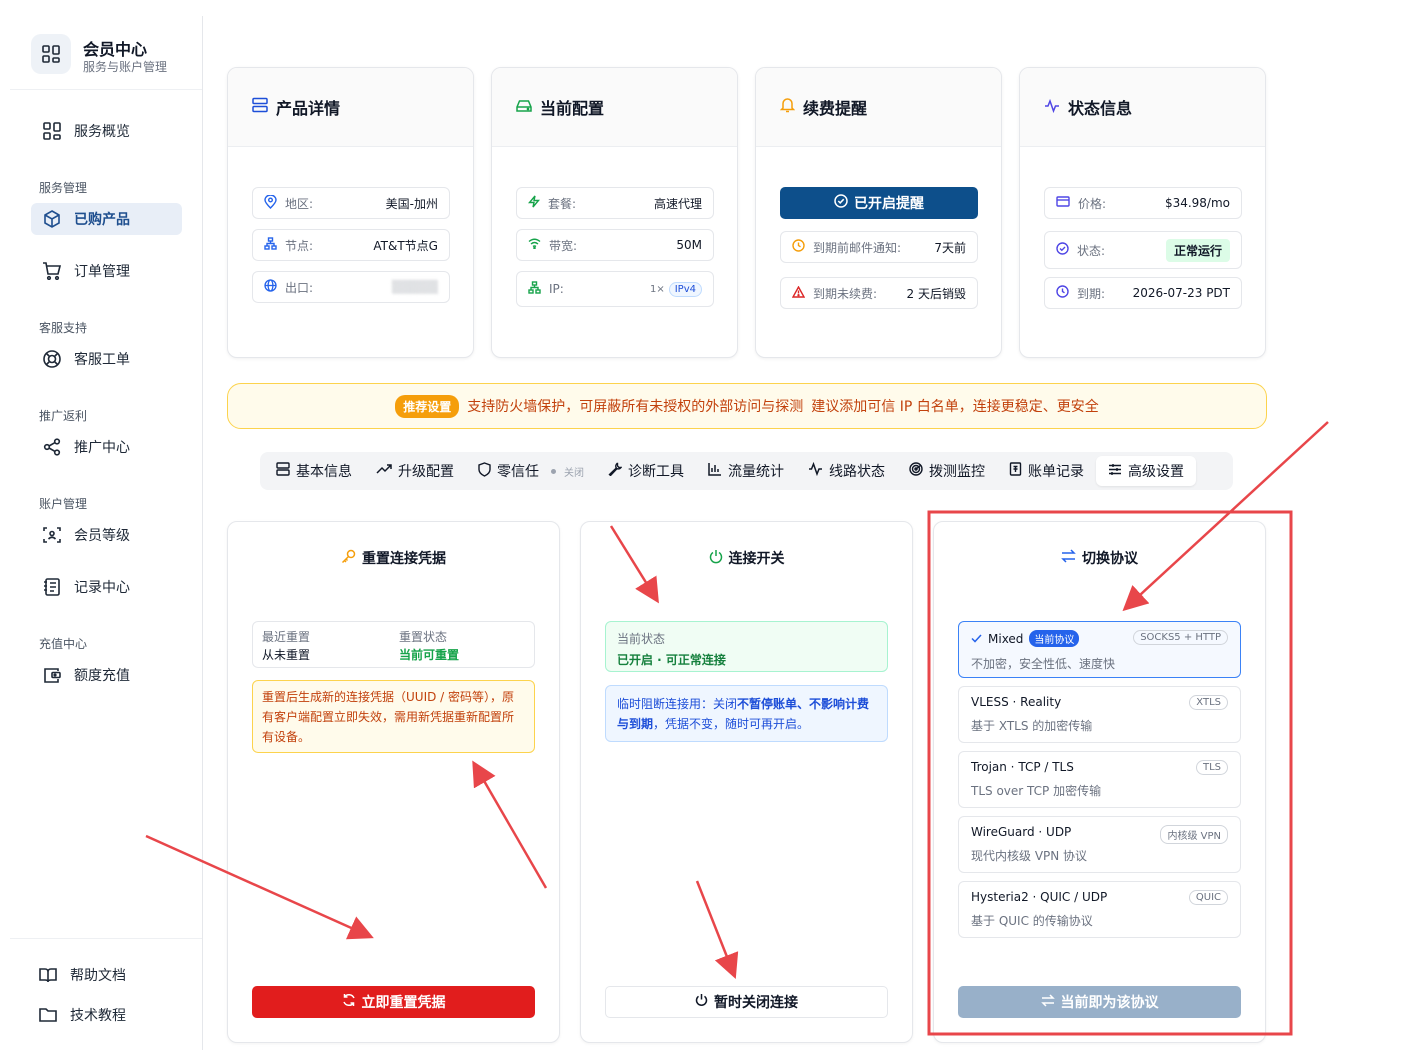 This screenshot has width=1411, height=1050. I want to click on bolt-icon, so click(534, 203).